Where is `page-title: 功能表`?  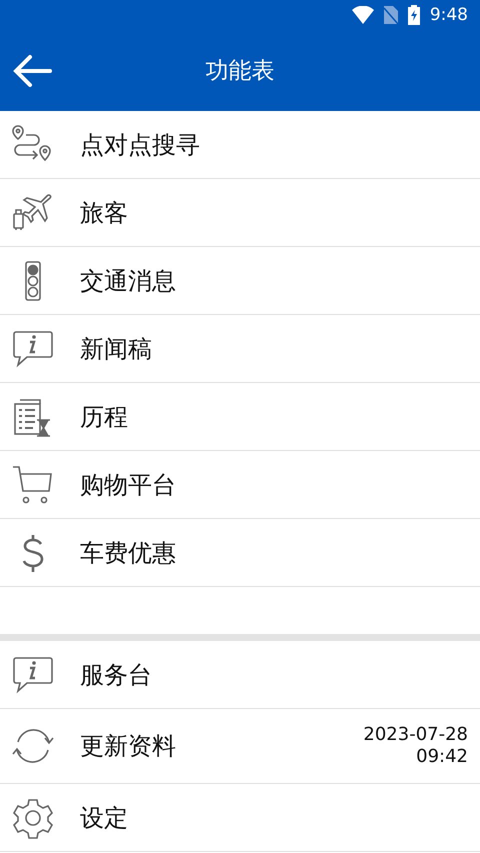 page-title: 功能表 is located at coordinates (240, 71).